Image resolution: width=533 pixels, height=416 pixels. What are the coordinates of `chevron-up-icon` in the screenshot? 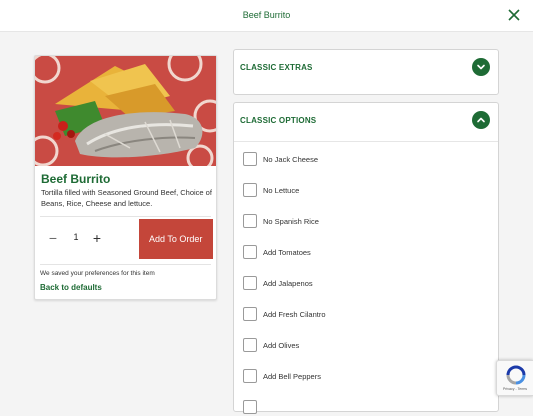 It's located at (481, 120).